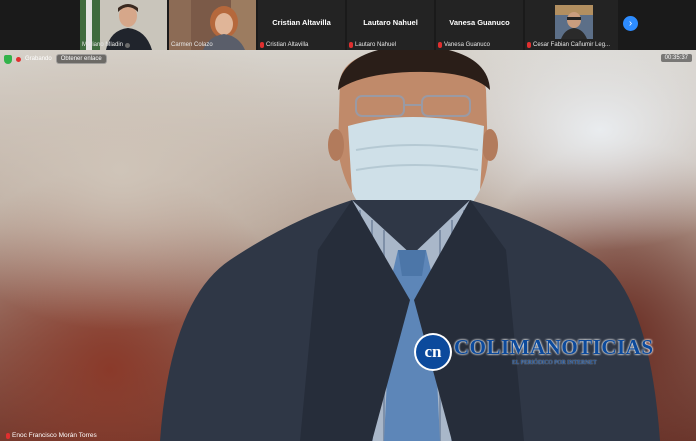  What do you see at coordinates (554, 363) in the screenshot?
I see `logo-tagline: EL PERIÓDICO POR INTERNET` at bounding box center [554, 363].